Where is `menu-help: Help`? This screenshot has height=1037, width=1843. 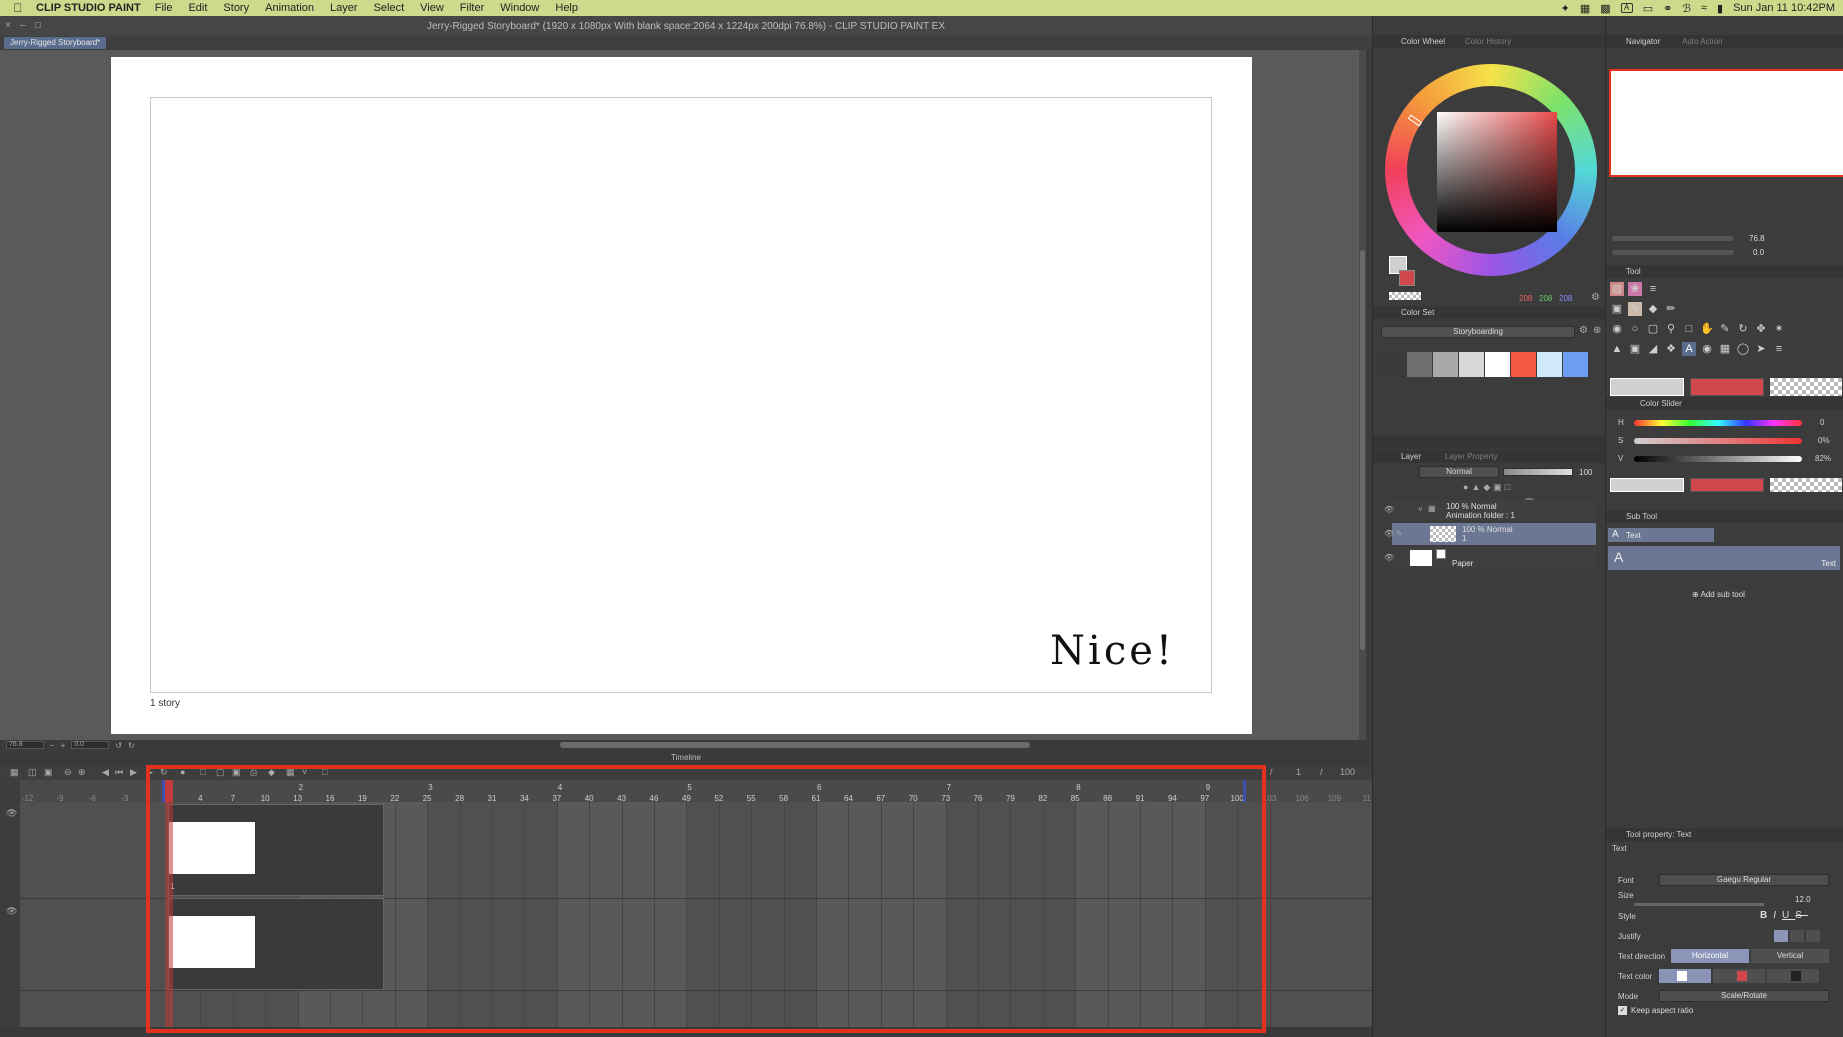 menu-help: Help is located at coordinates (566, 8).